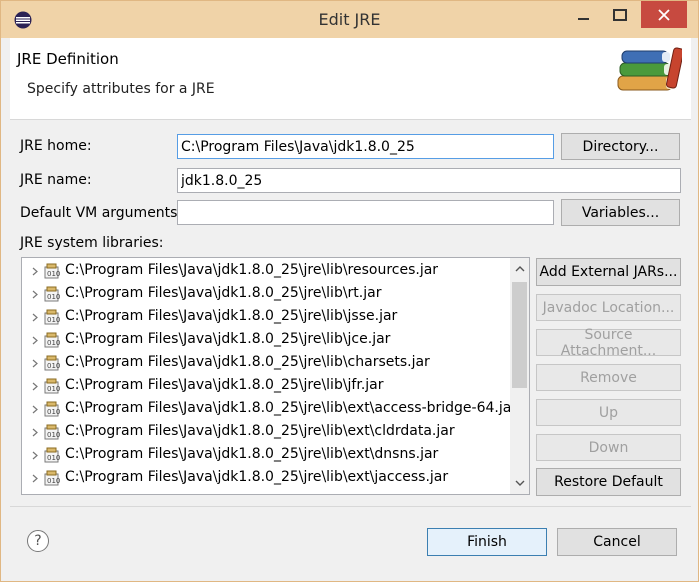 The image size is (699, 582). I want to click on down-button: Down, so click(608, 447).